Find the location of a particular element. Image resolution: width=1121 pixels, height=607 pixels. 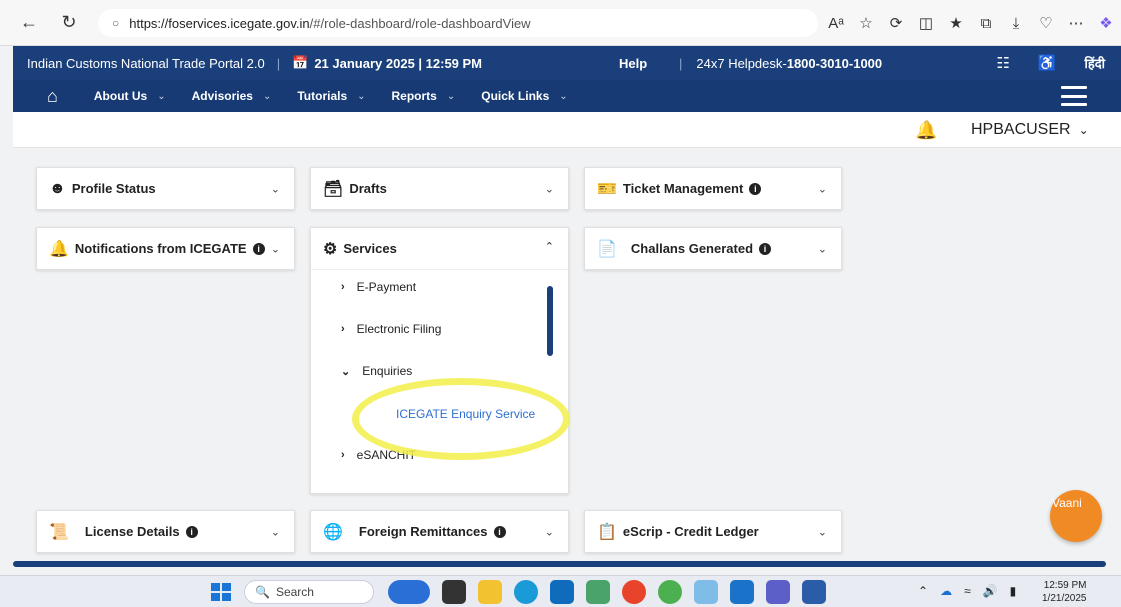

tray-expand-icon: ⌃ is located at coordinates (923, 591).